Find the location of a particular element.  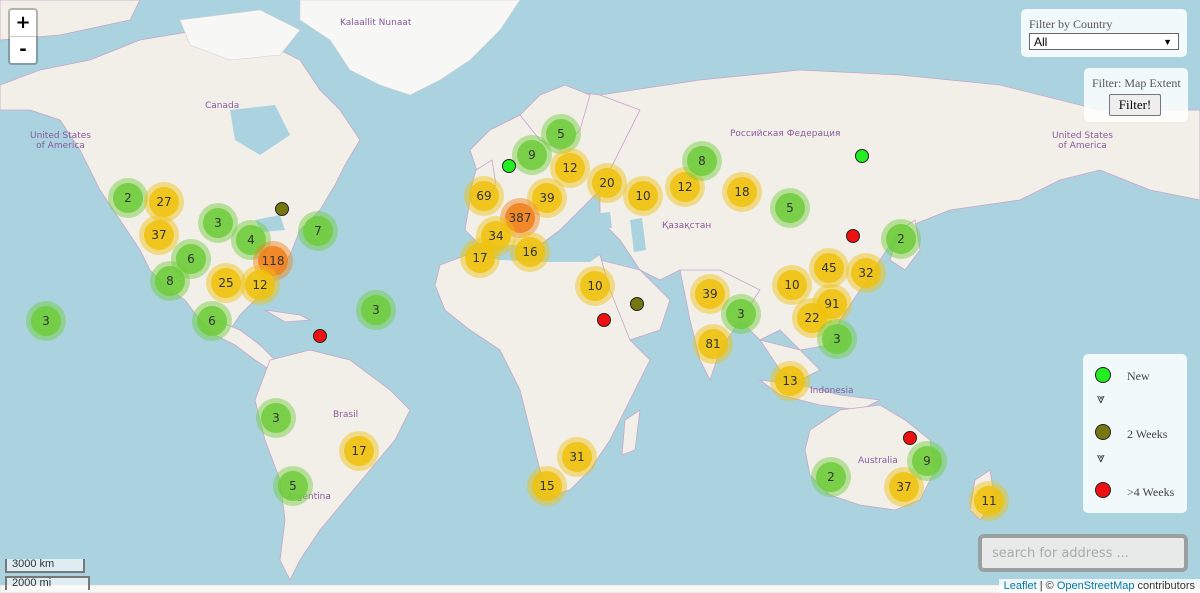

map-label-usa-east: United States of America is located at coordinates (1082, 141).